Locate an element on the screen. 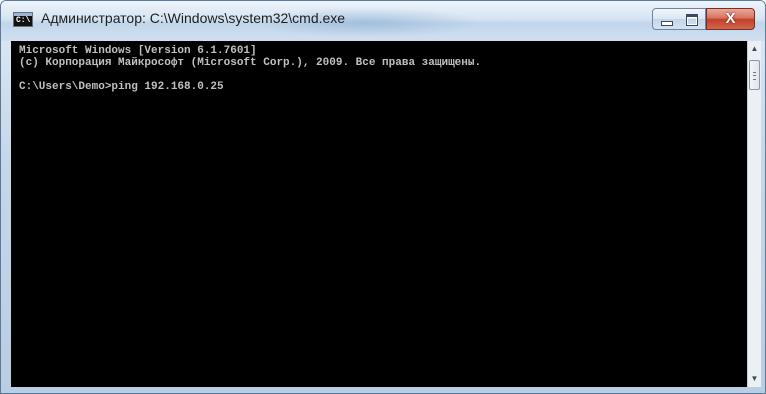  scroll-thumb-grip-icon is located at coordinates (754, 76).